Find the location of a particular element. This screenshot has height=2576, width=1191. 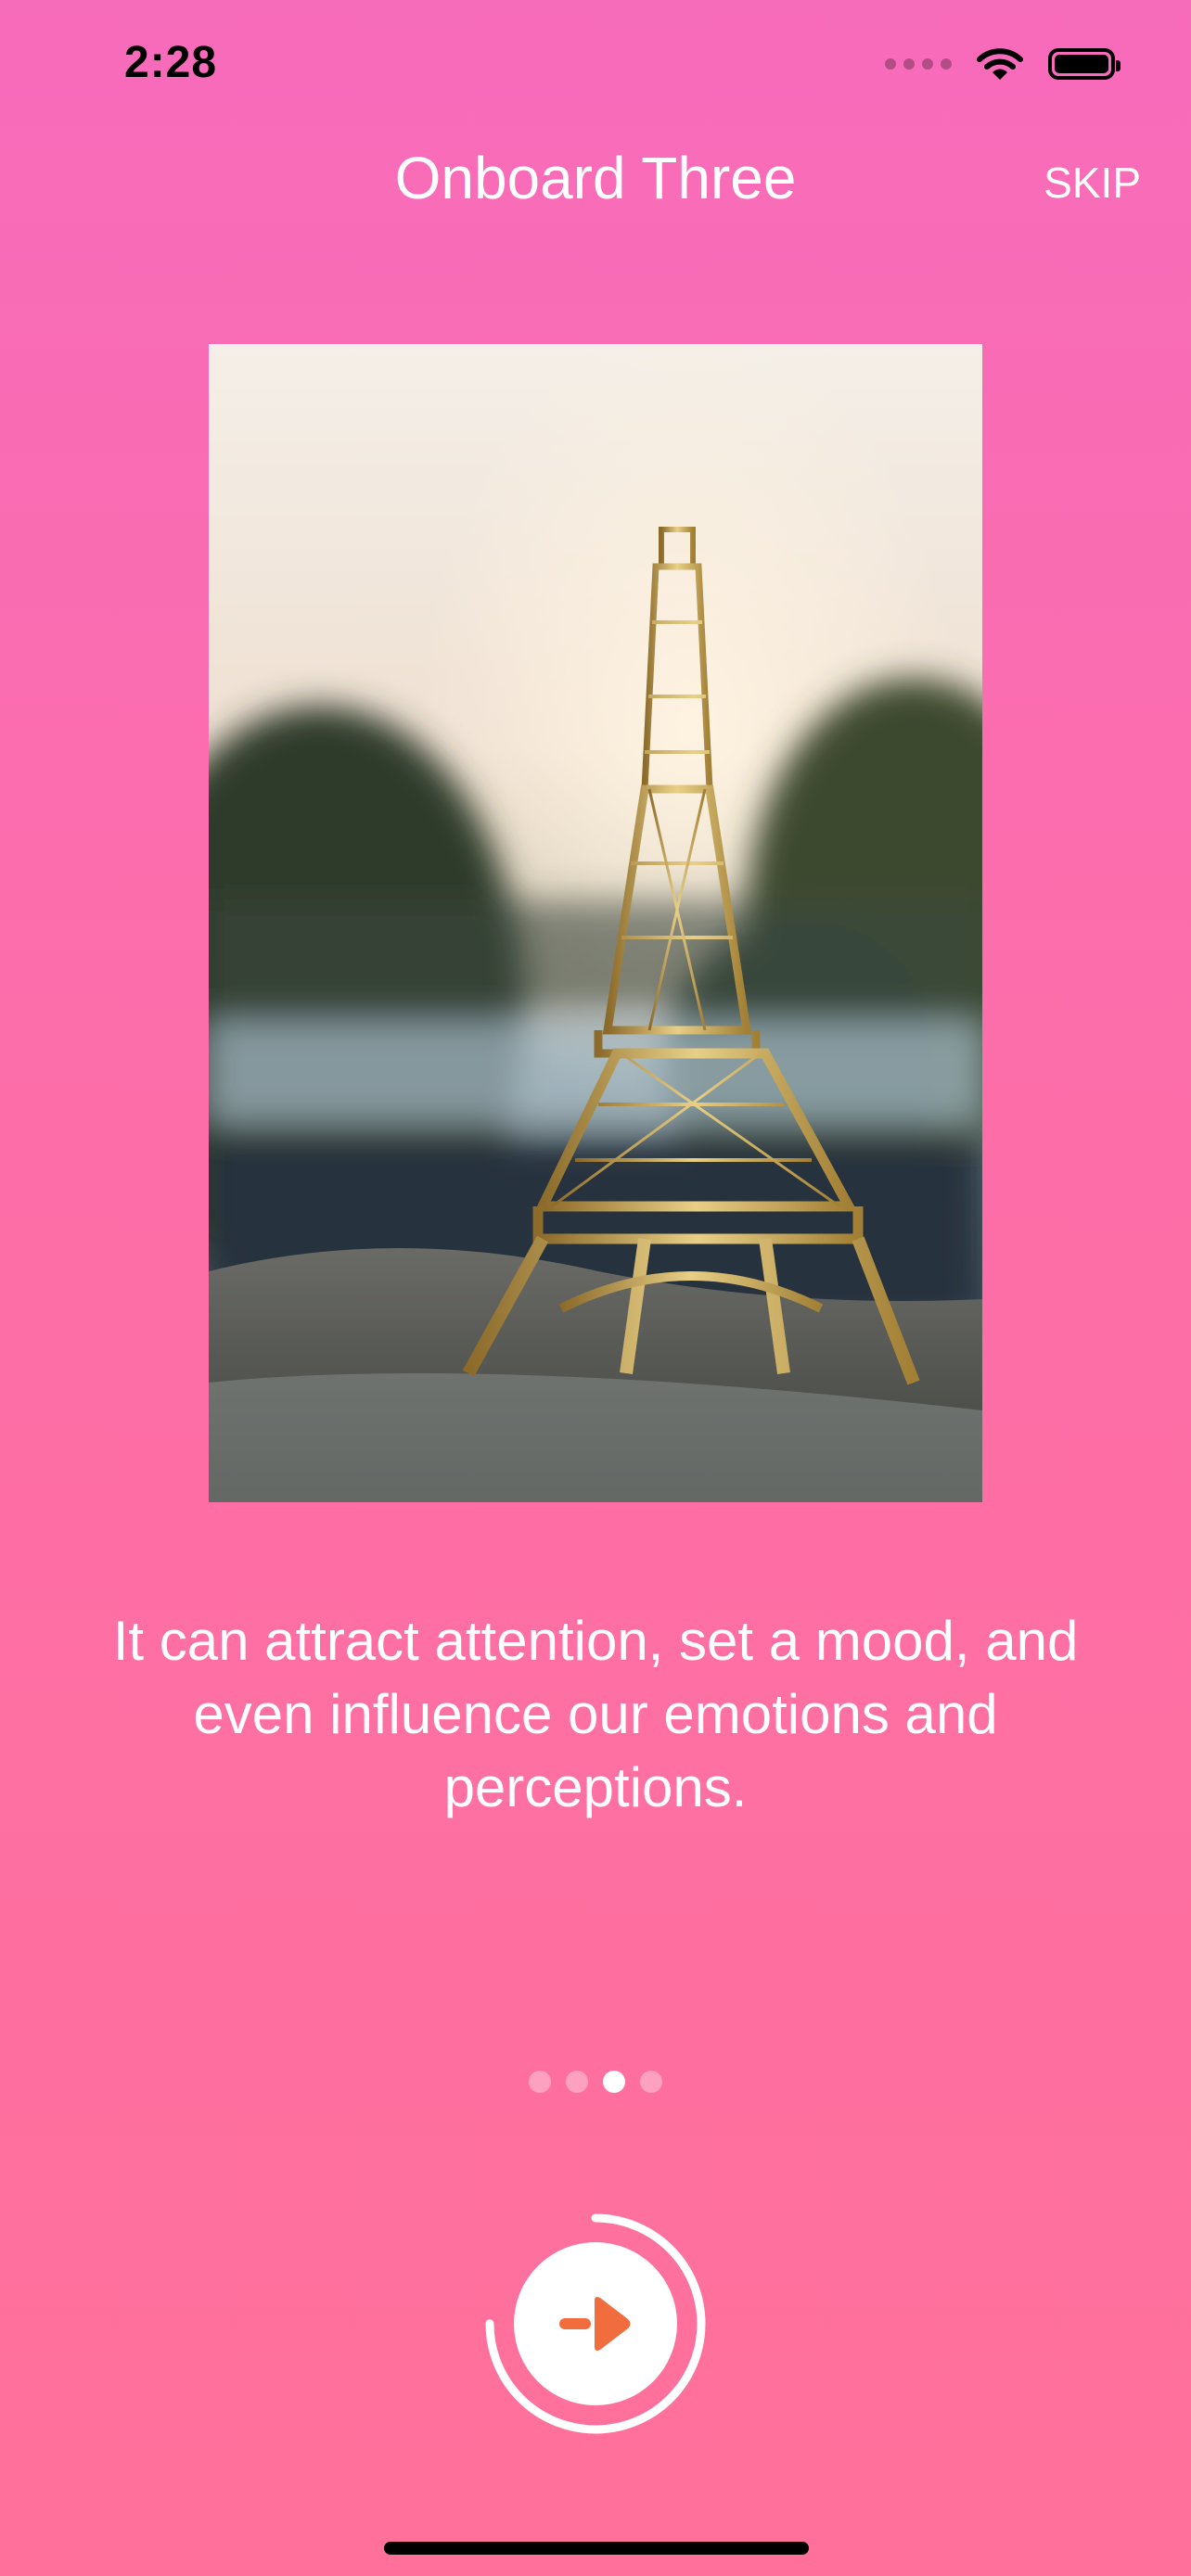

arrow-right-icon is located at coordinates (595, 2324).